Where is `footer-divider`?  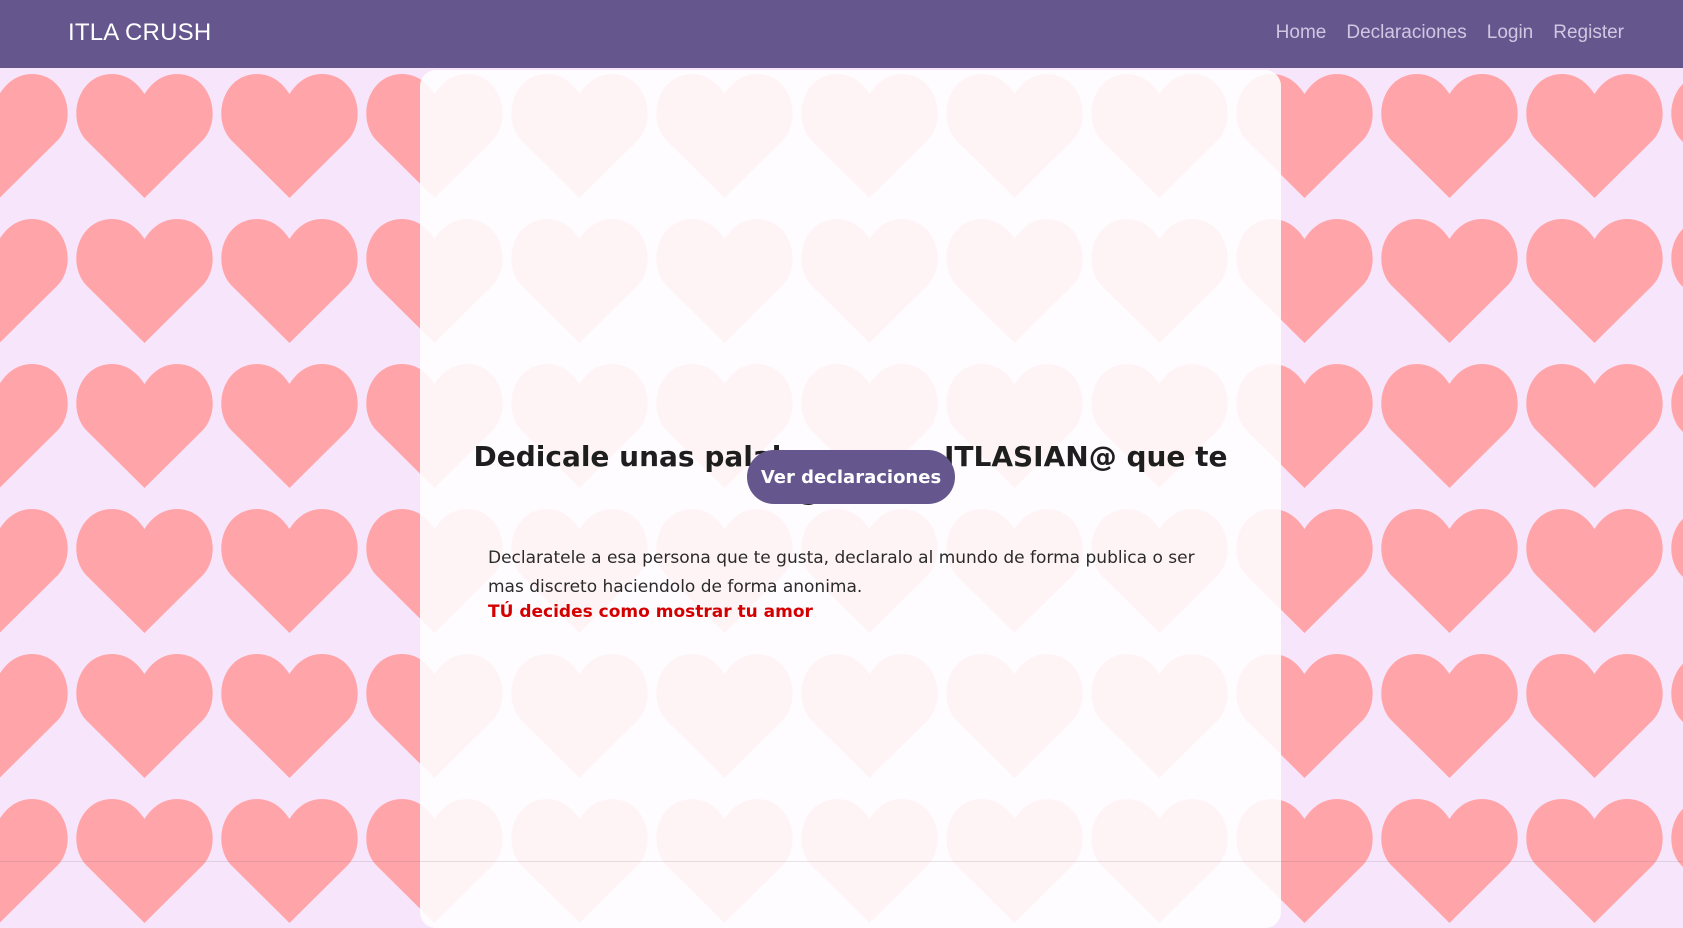
footer-divider is located at coordinates (841, 861).